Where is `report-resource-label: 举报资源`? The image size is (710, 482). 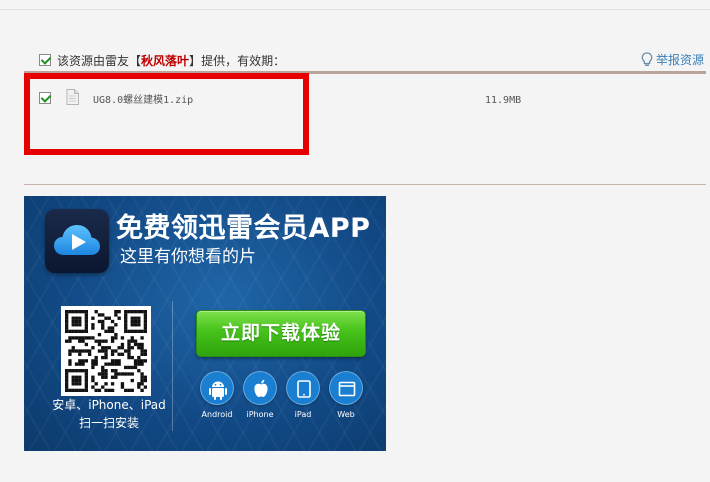 report-resource-label: 举报资源 is located at coordinates (680, 60).